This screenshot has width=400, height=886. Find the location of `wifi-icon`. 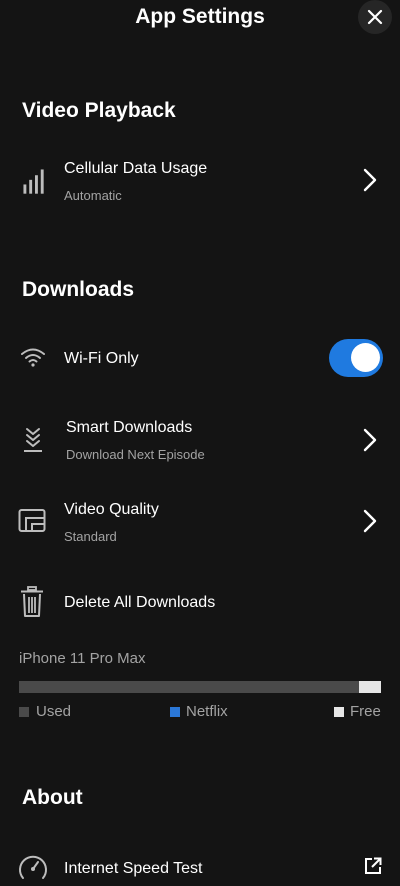

wifi-icon is located at coordinates (33, 357).